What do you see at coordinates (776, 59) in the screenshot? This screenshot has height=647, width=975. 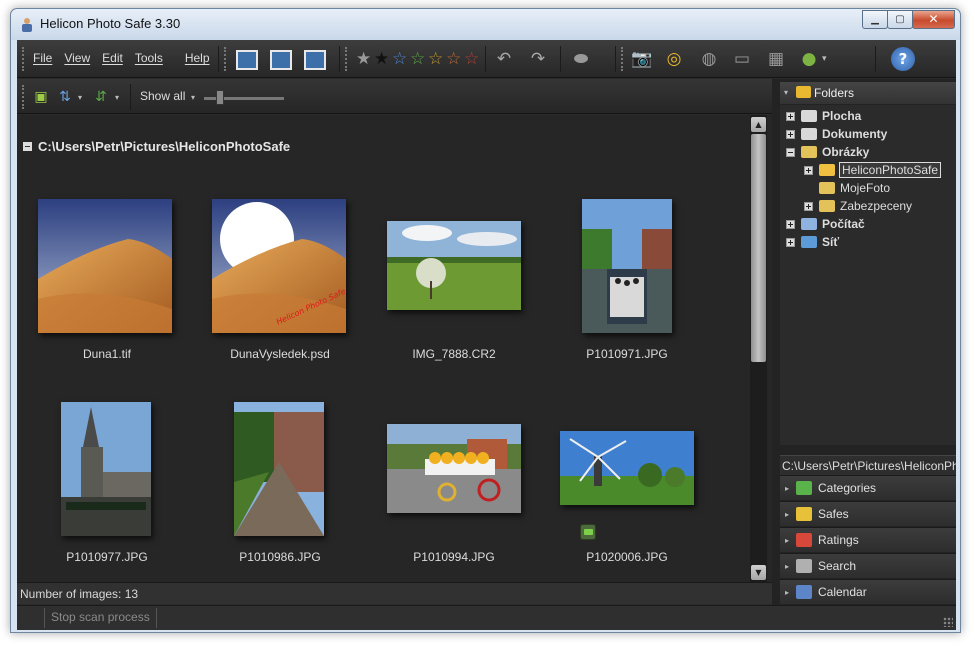 I see `map-icon: ▦` at bounding box center [776, 59].